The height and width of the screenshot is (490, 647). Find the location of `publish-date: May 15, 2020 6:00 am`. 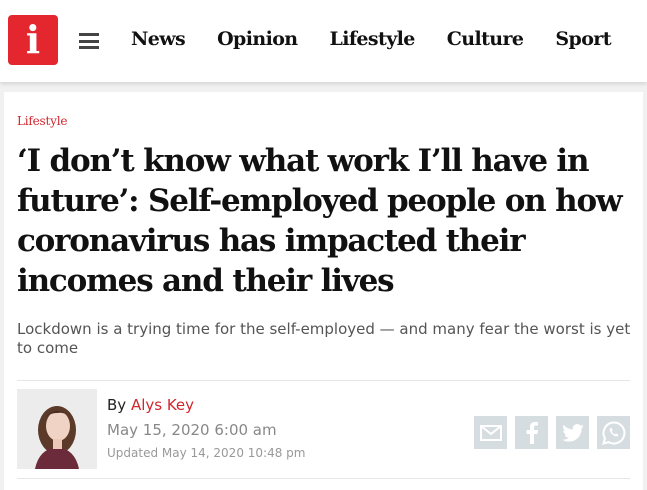

publish-date: May 15, 2020 6:00 am is located at coordinates (192, 430).